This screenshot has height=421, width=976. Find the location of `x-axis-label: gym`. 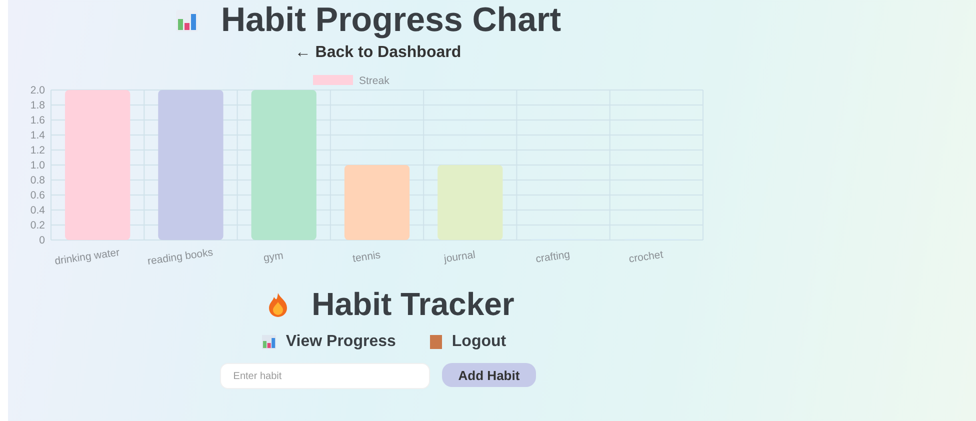

x-axis-label: gym is located at coordinates (273, 257).